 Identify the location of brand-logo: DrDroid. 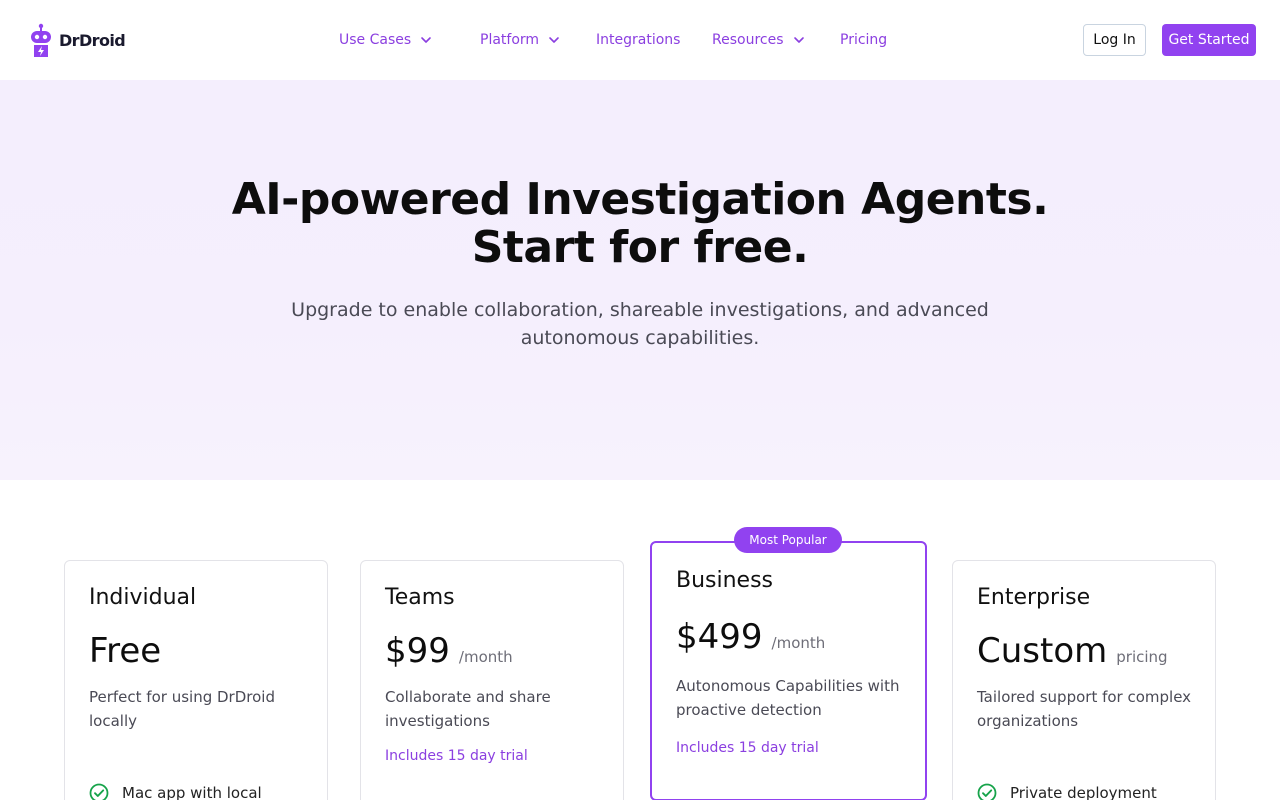
(78, 40).